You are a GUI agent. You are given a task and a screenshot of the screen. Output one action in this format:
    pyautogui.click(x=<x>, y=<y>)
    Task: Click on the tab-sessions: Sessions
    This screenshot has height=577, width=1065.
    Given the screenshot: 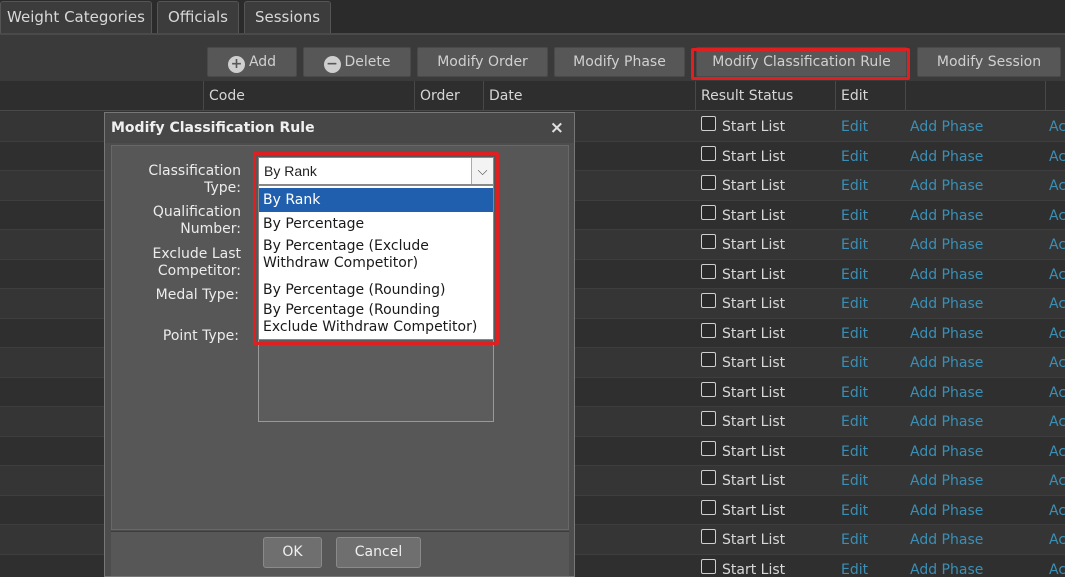 What is the action you would take?
    pyautogui.click(x=287, y=17)
    